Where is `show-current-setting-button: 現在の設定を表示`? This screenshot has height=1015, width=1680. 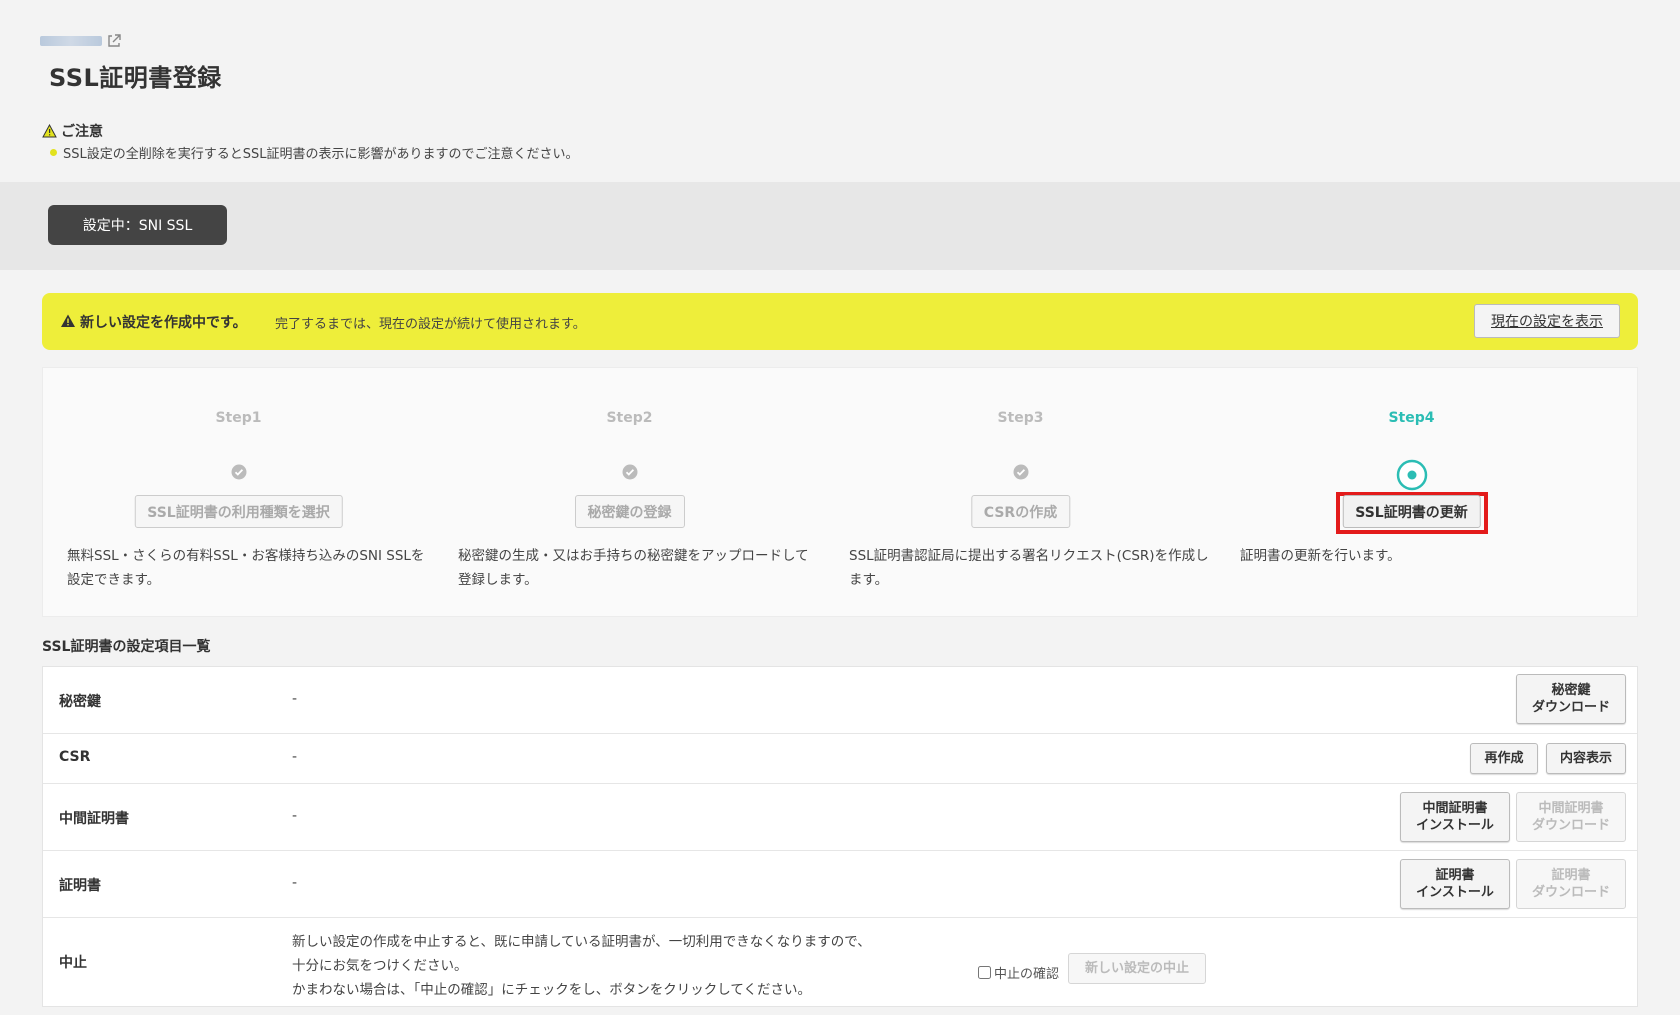
show-current-setting-button: 現在の設定を表示 is located at coordinates (1547, 321).